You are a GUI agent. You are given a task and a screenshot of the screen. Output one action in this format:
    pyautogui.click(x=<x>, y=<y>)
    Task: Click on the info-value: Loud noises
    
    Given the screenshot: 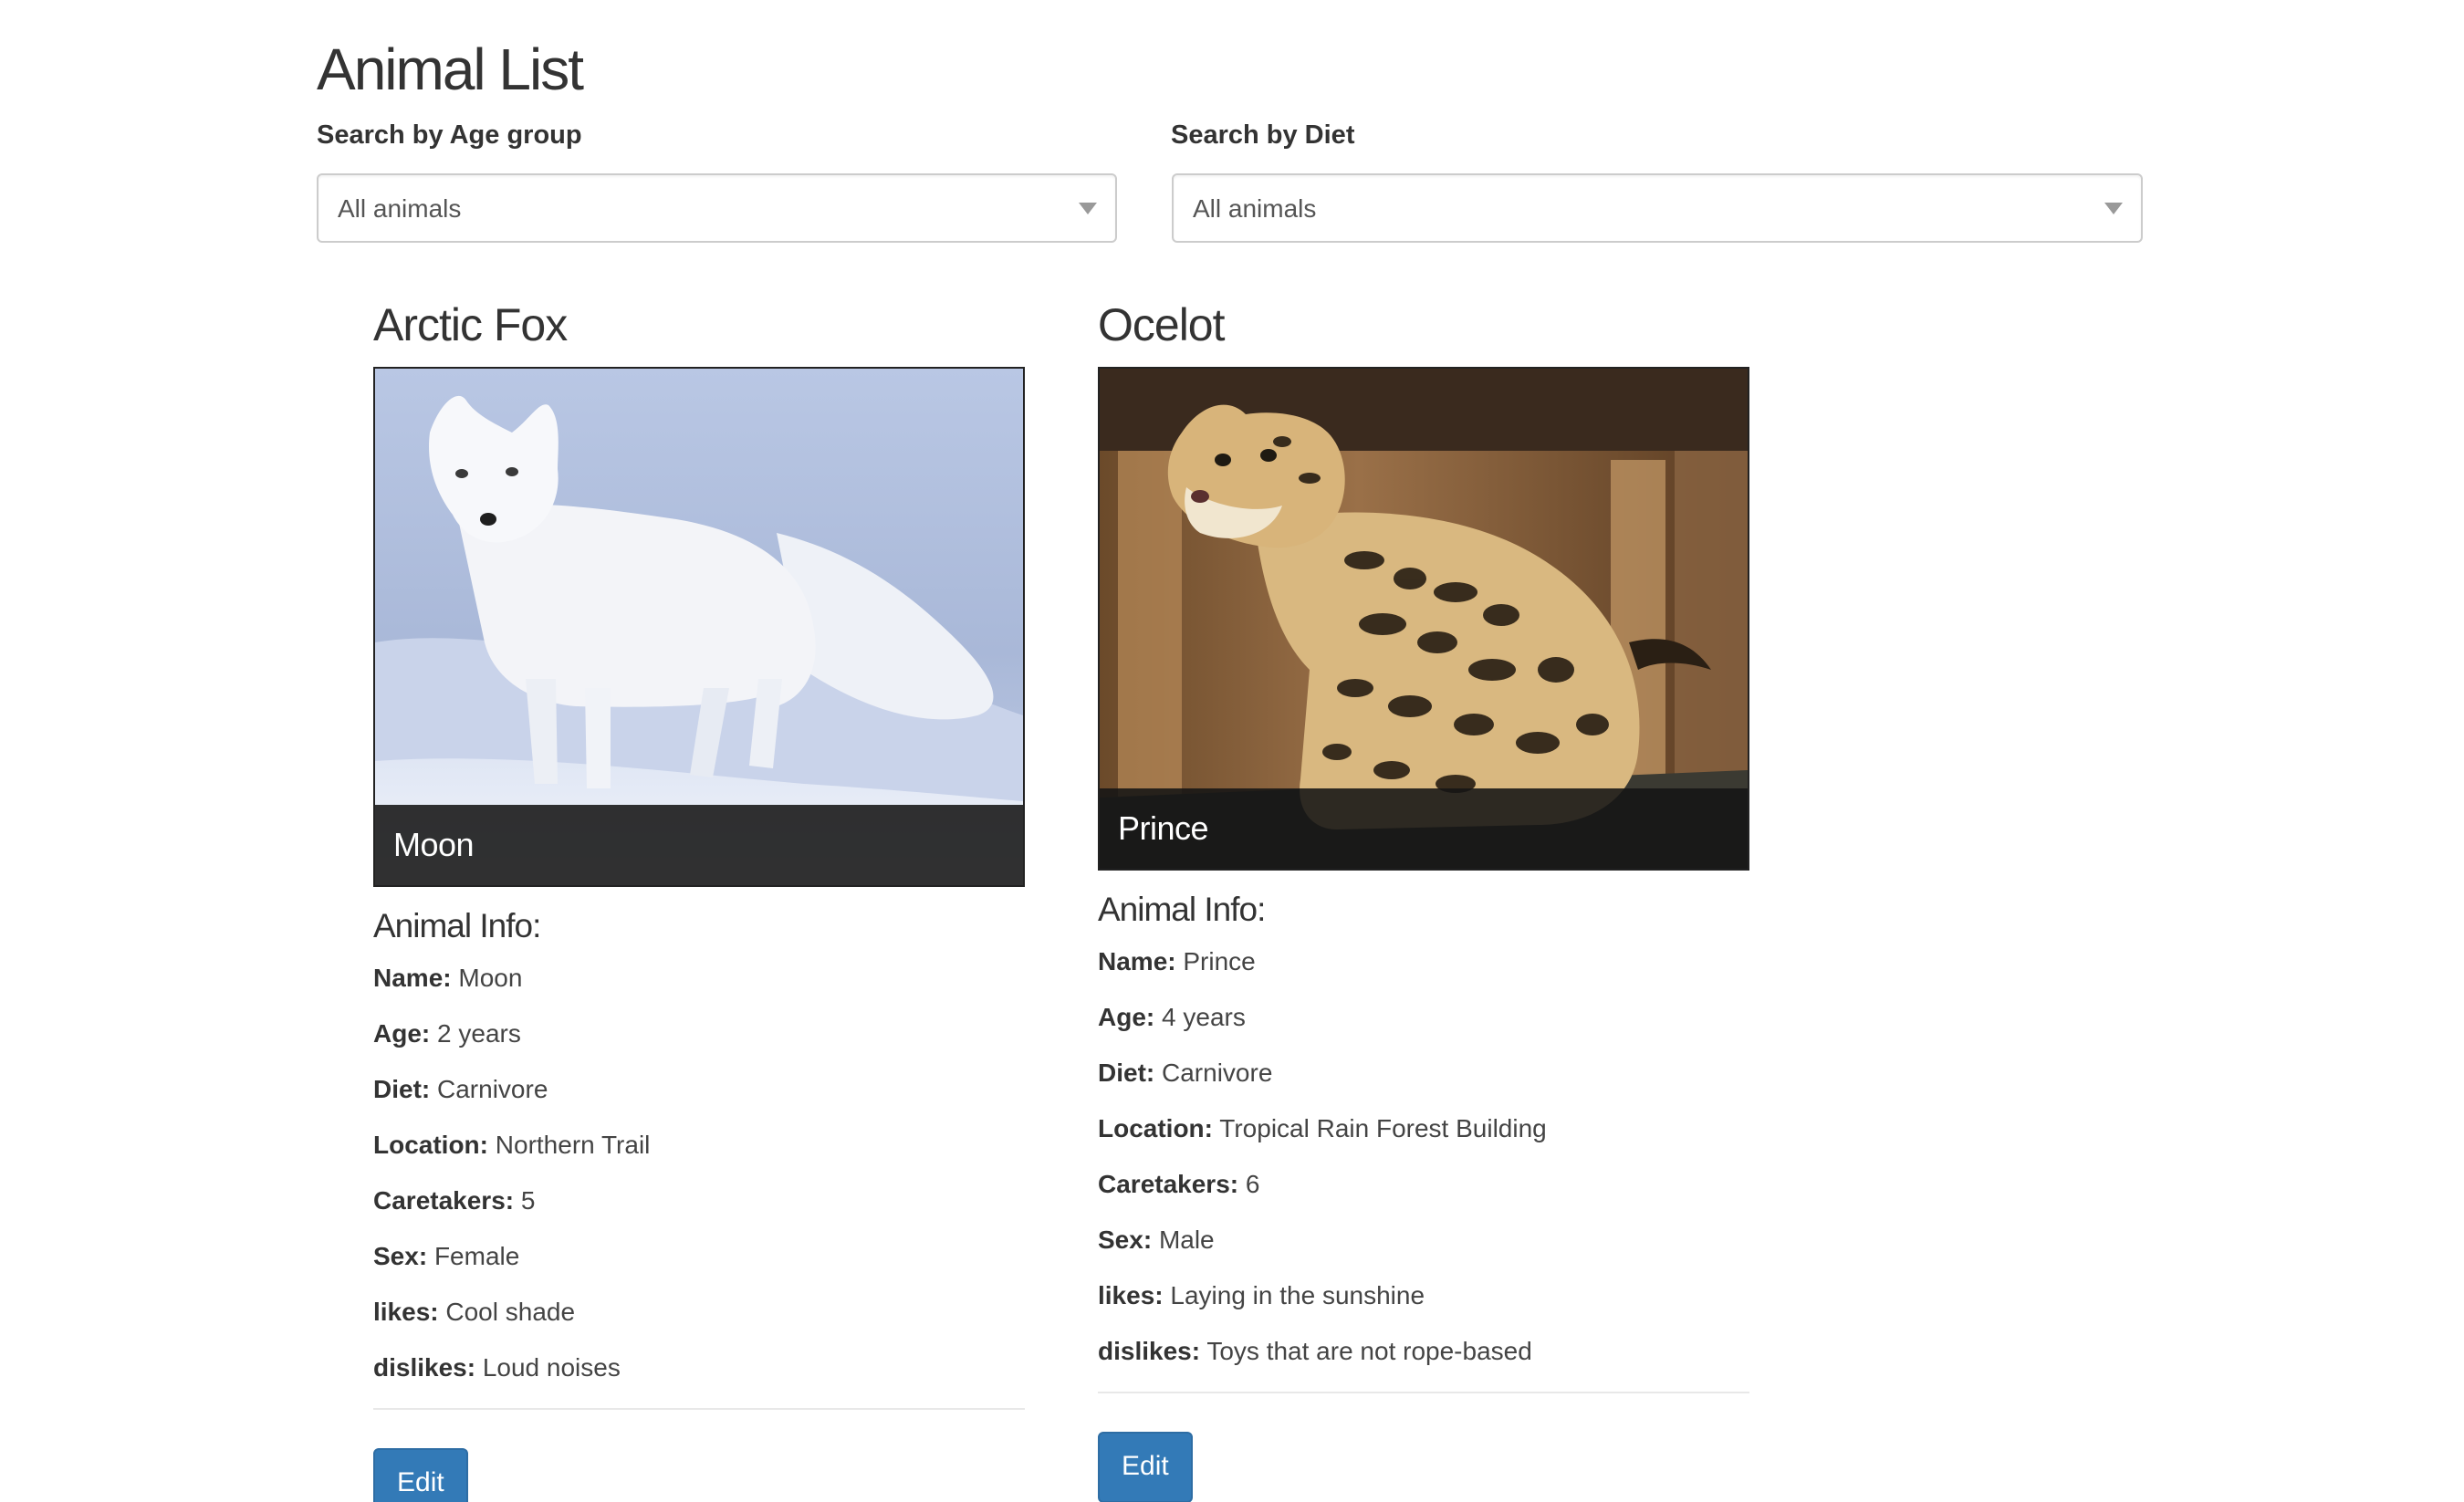 What is the action you would take?
    pyautogui.click(x=551, y=1367)
    